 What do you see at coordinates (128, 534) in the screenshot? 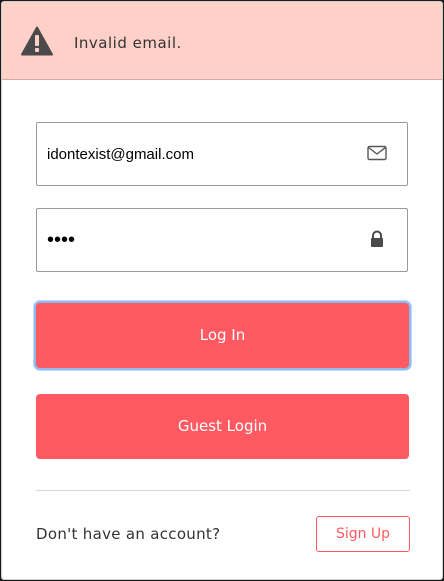
I see `no-account-text: Don't have an account?` at bounding box center [128, 534].